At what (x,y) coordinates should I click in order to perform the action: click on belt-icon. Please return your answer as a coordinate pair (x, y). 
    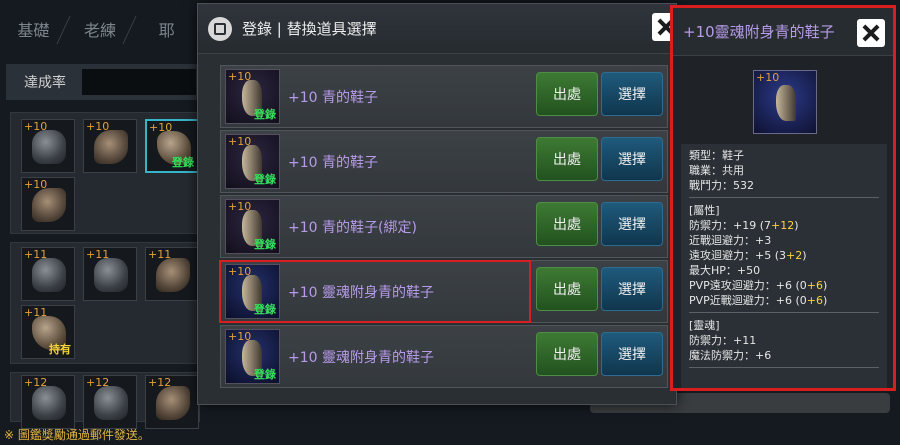
    Looking at the image, I should click on (49, 205).